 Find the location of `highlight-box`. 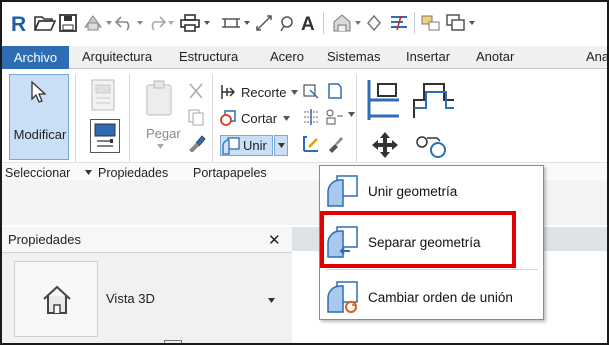

highlight-box is located at coordinates (418, 239).